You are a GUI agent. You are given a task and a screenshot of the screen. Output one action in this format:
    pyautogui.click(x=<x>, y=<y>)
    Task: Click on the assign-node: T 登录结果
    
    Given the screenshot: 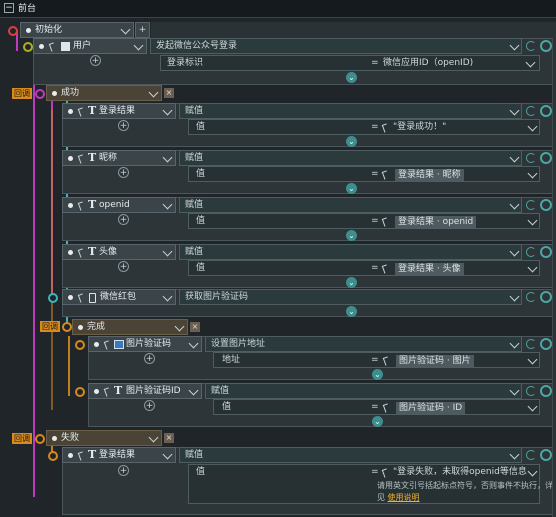 What is the action you would take?
    pyautogui.click(x=119, y=111)
    